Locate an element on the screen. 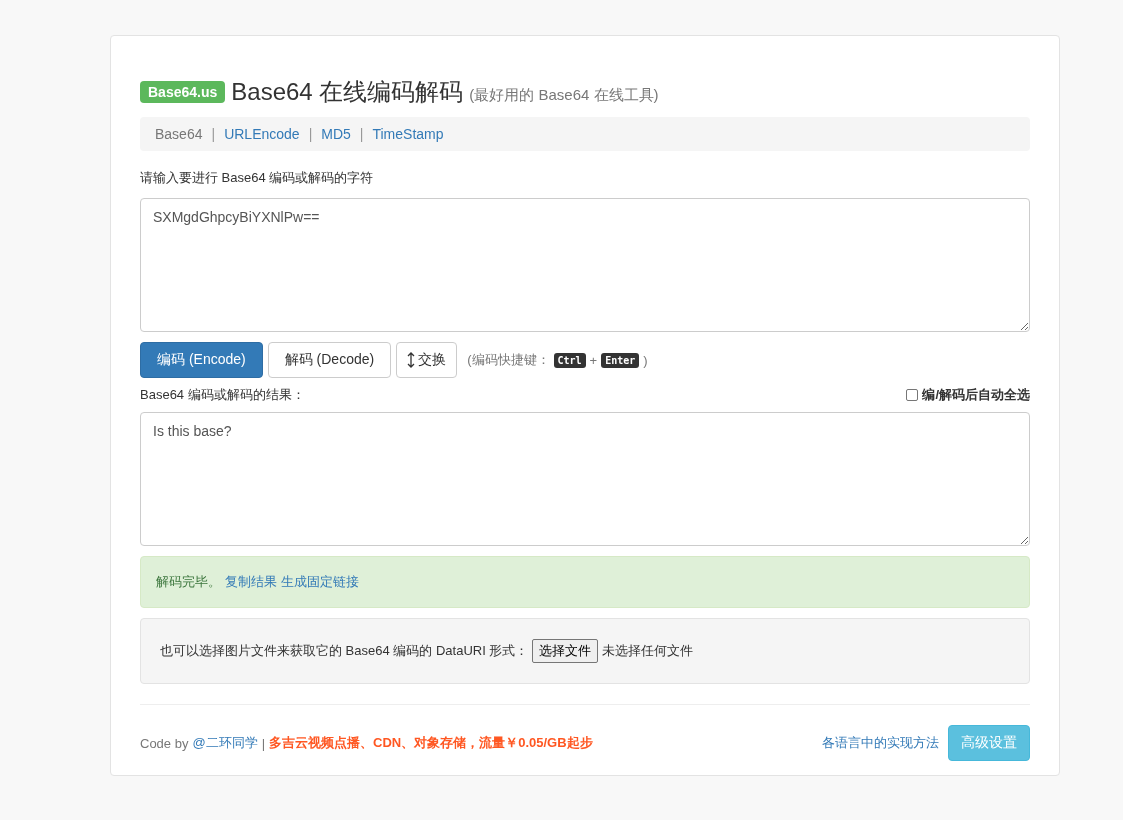 The width and height of the screenshot is (1123, 820). checkbox-icon is located at coordinates (912, 395).